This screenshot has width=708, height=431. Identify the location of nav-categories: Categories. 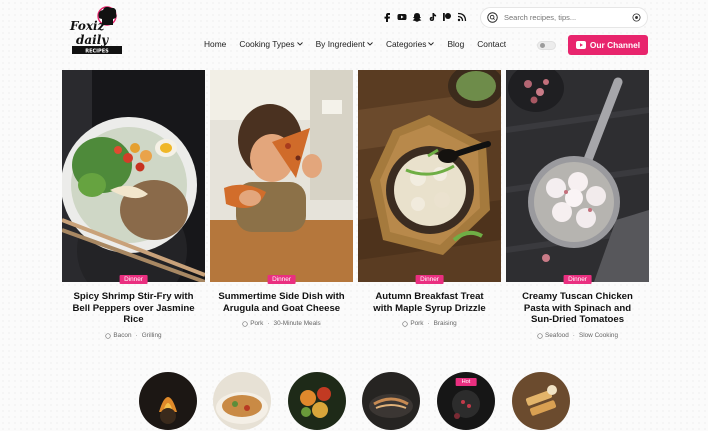
(410, 44).